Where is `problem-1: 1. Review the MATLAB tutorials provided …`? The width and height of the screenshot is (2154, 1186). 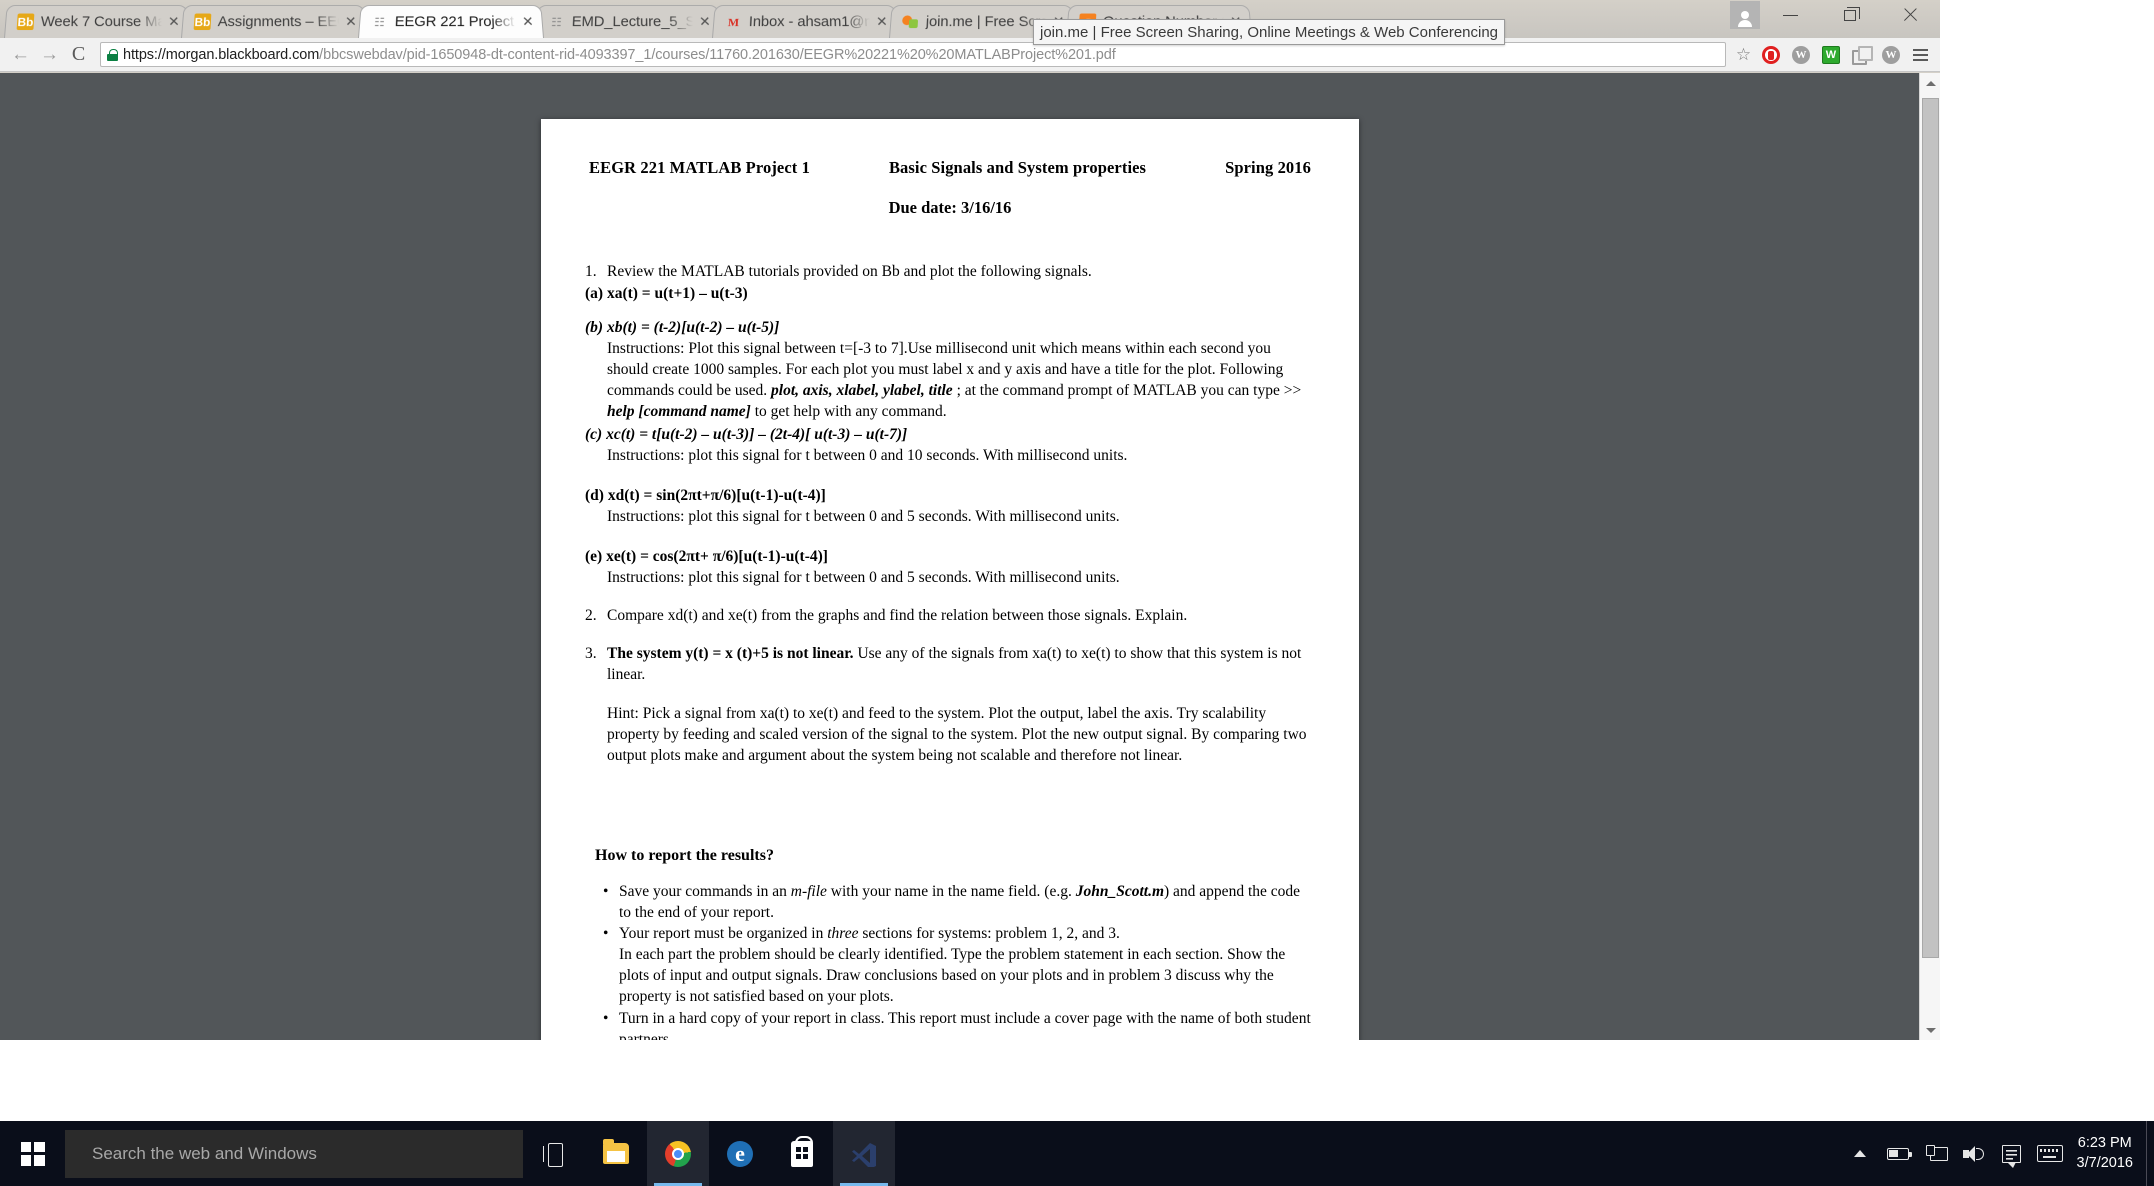
problem-1: 1. Review the MATLAB tutorials provided … is located at coordinates (950, 272).